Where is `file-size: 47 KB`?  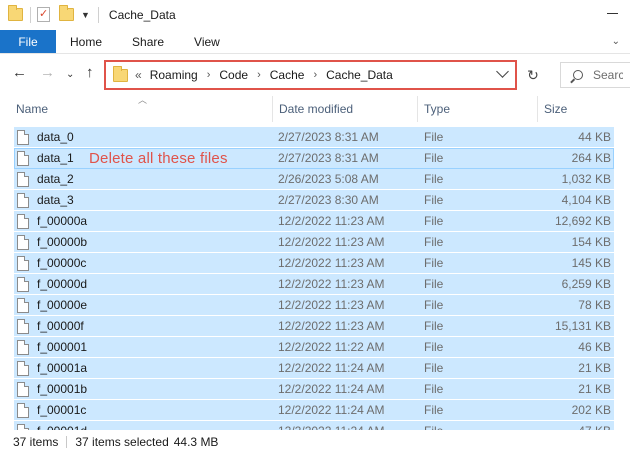 file-size: 47 KB is located at coordinates (572, 425).